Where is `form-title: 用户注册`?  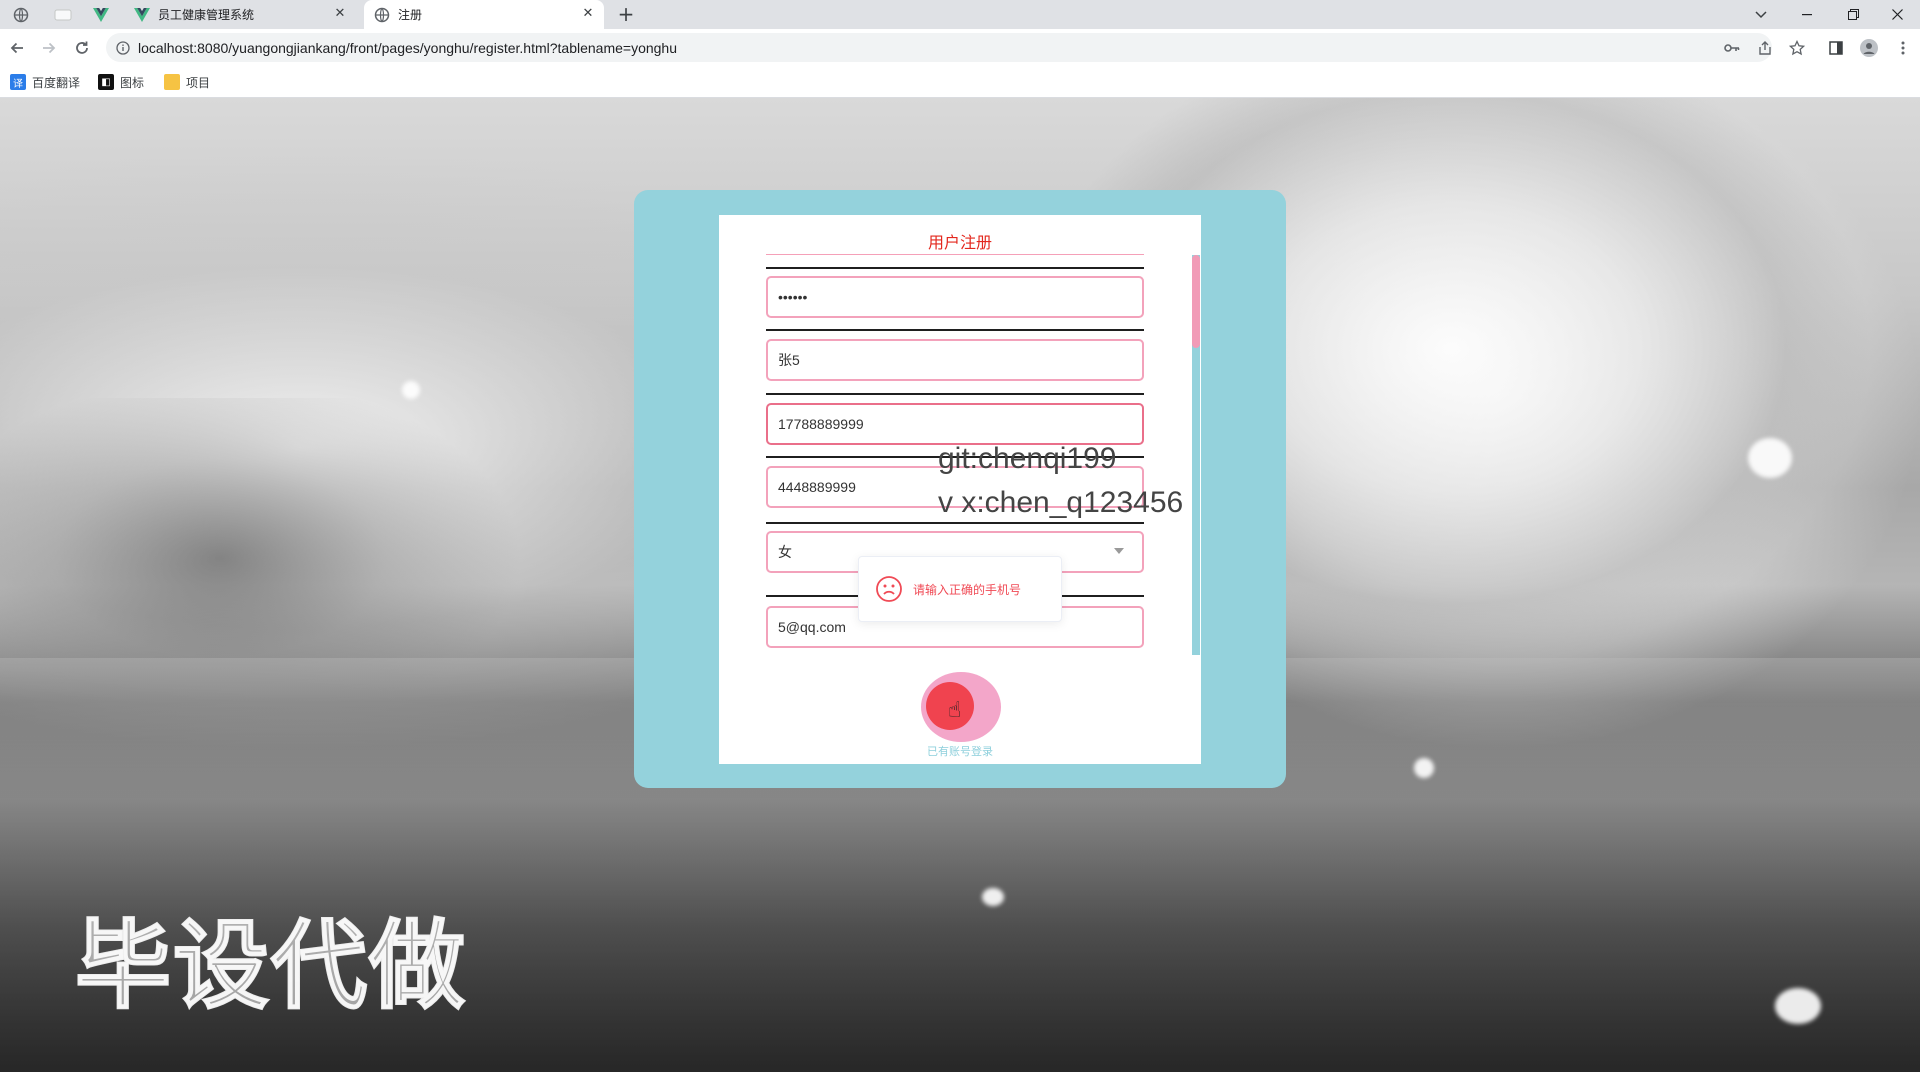
form-title: 用户注册 is located at coordinates (959, 242).